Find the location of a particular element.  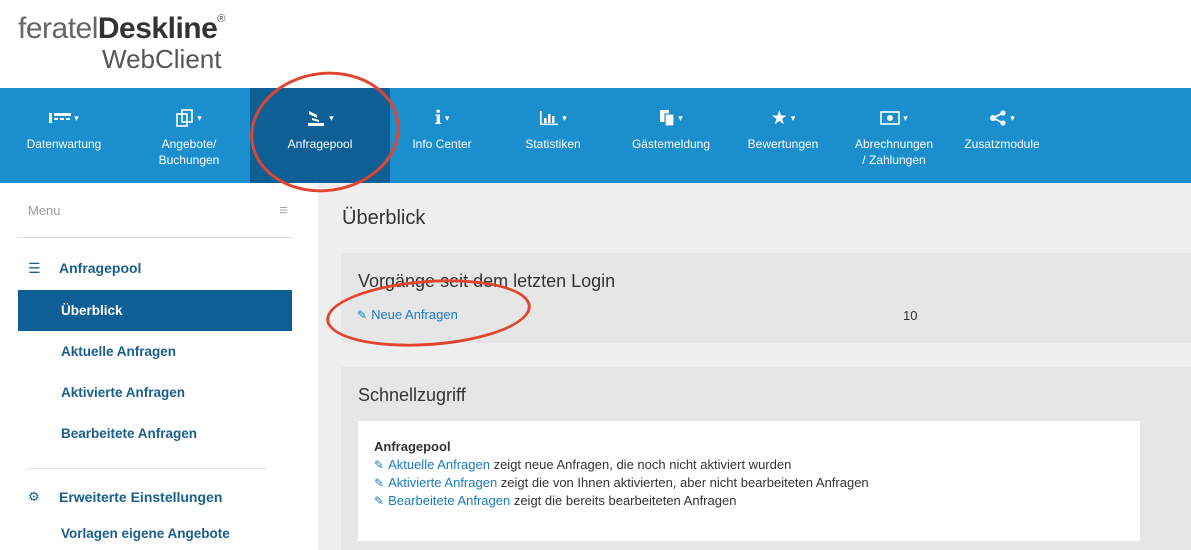

documents-icon: ▾ is located at coordinates (671, 118).